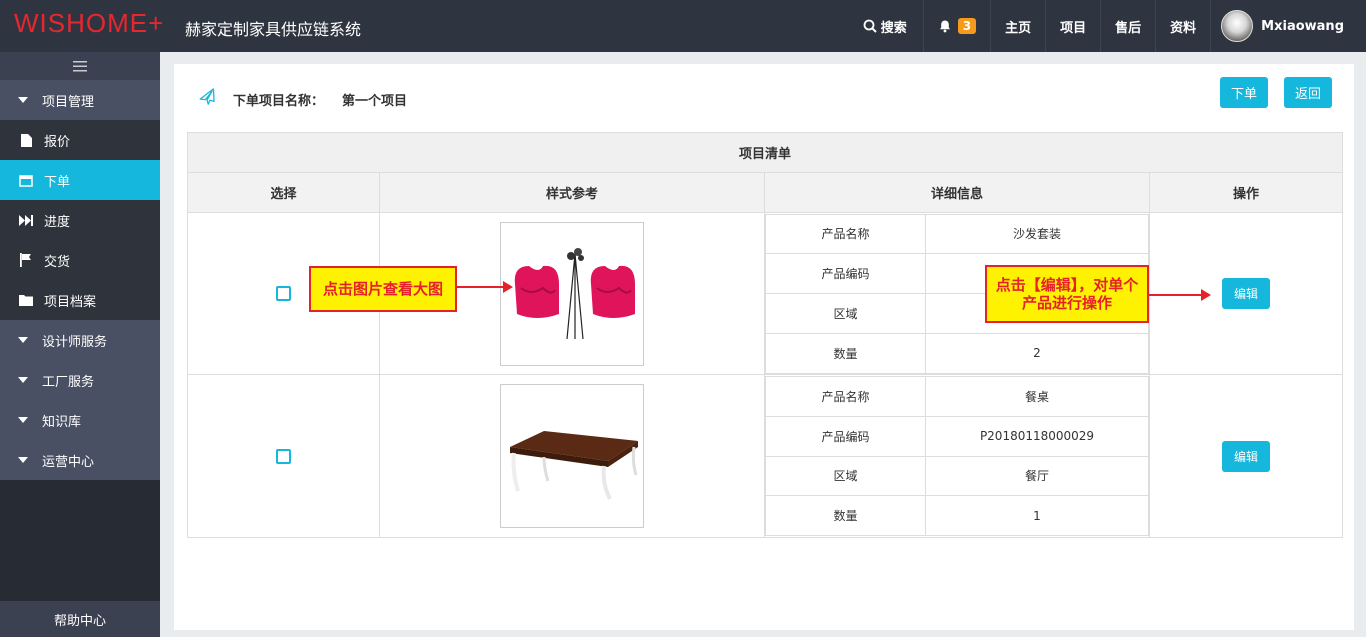  Describe the element at coordinates (1127, 26) in the screenshot. I see `nav-aftersale: 售后` at that location.